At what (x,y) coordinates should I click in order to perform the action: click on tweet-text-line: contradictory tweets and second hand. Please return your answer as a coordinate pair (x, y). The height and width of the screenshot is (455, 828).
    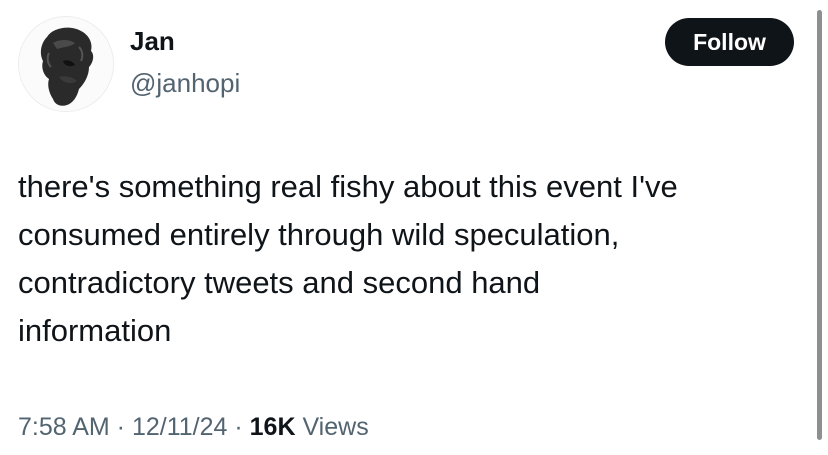
    Looking at the image, I should click on (279, 282).